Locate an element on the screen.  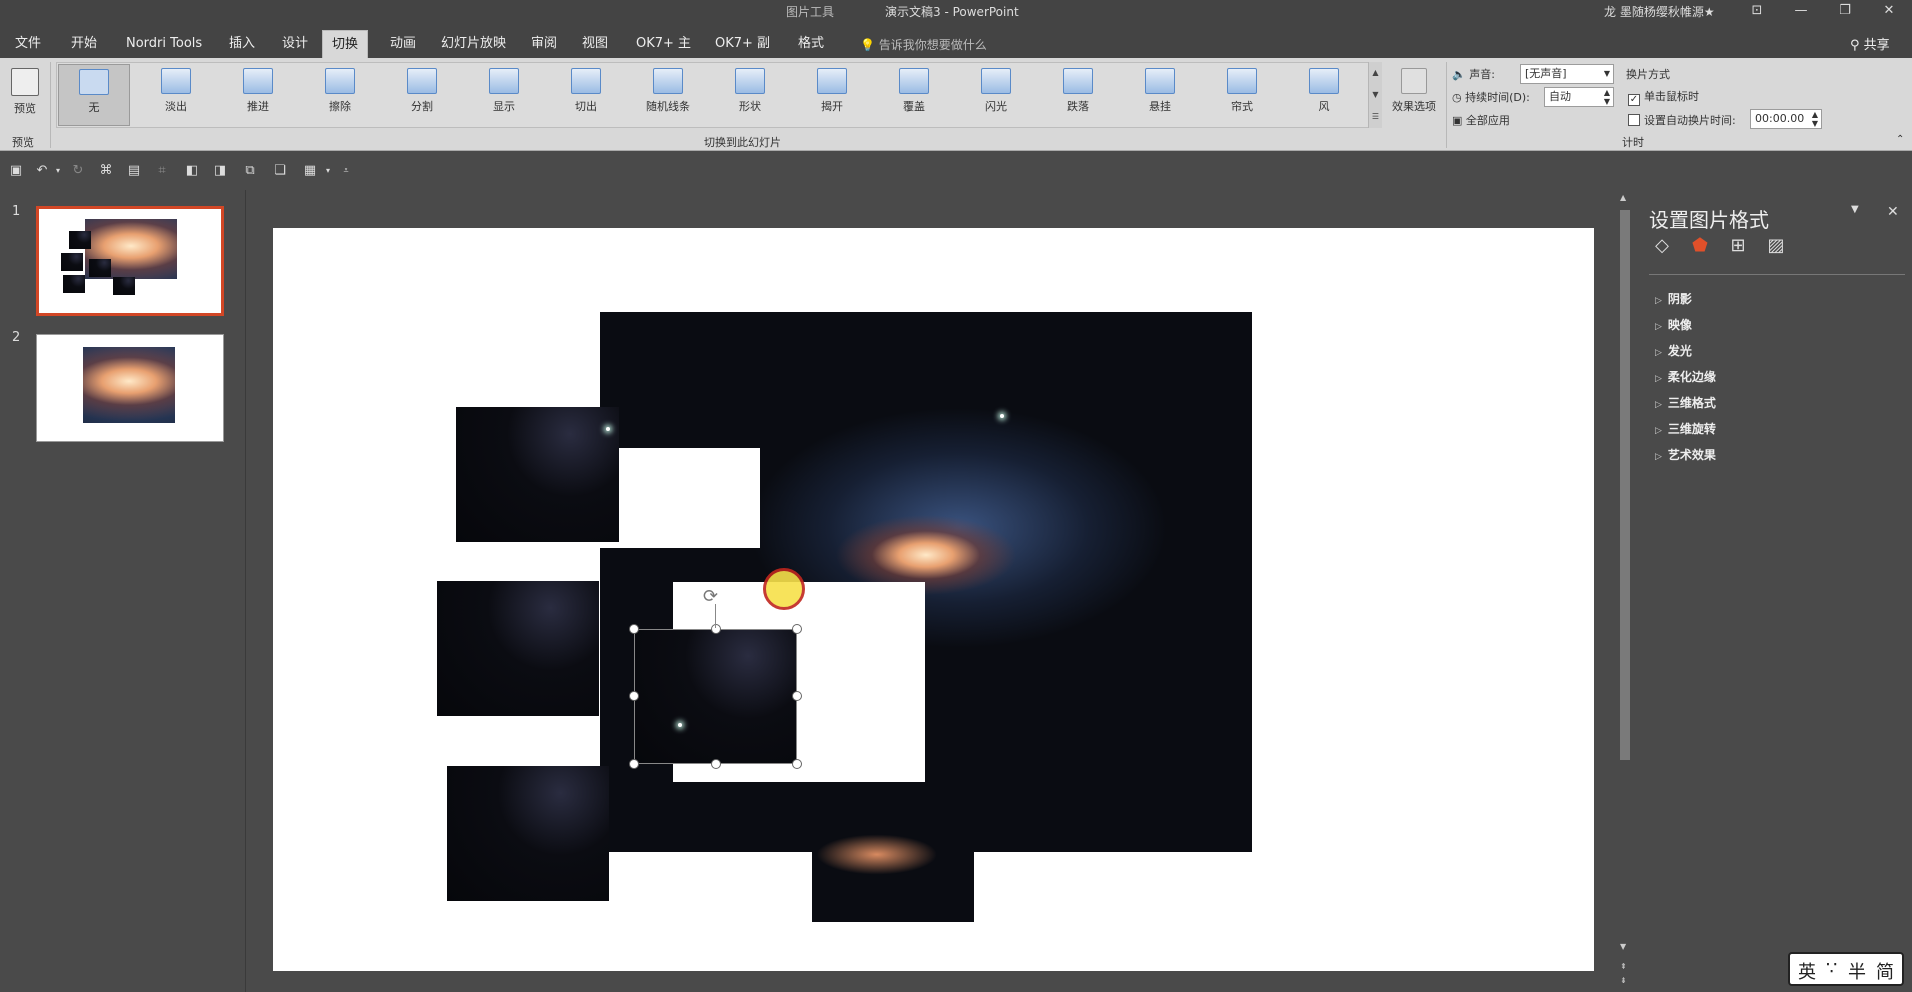
effects-icon: ⬟ is located at coordinates (1700, 246).